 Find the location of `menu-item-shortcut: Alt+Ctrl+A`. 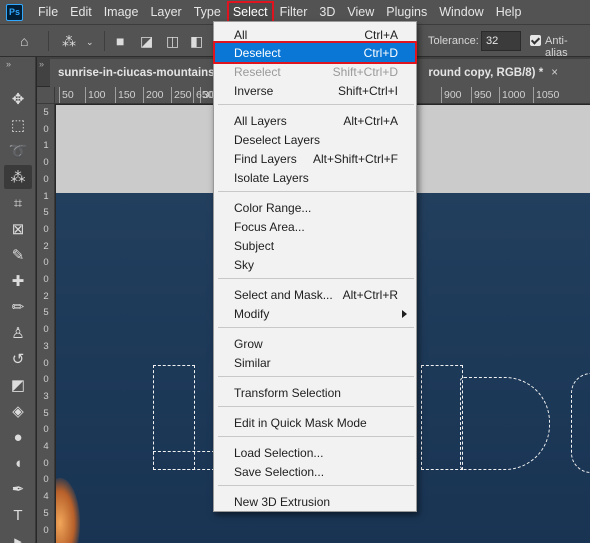

menu-item-shortcut: Alt+Ctrl+A is located at coordinates (370, 120).